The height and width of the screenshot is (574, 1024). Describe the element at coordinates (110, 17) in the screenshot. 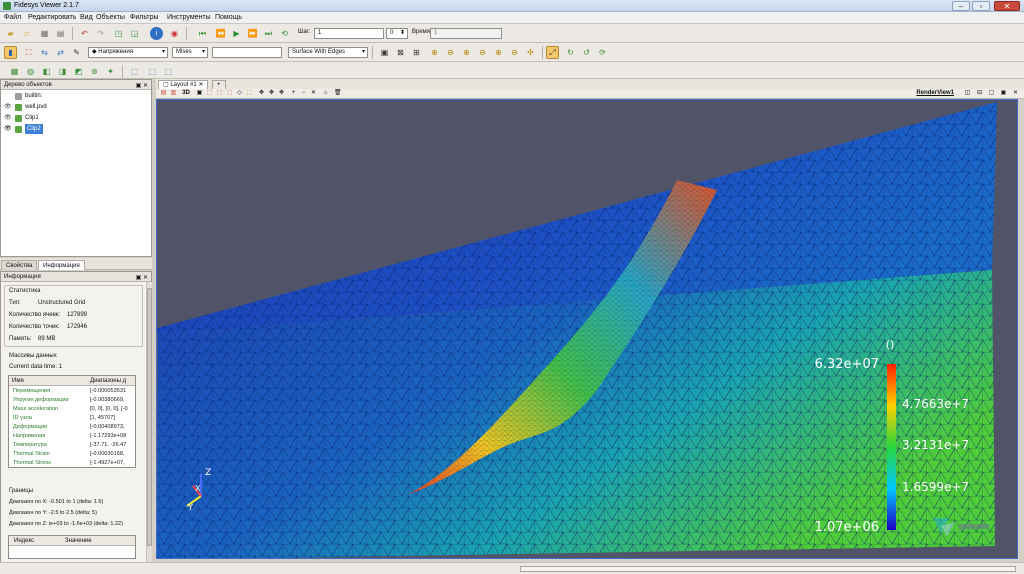

I see `menu-objects: Объекты` at that location.